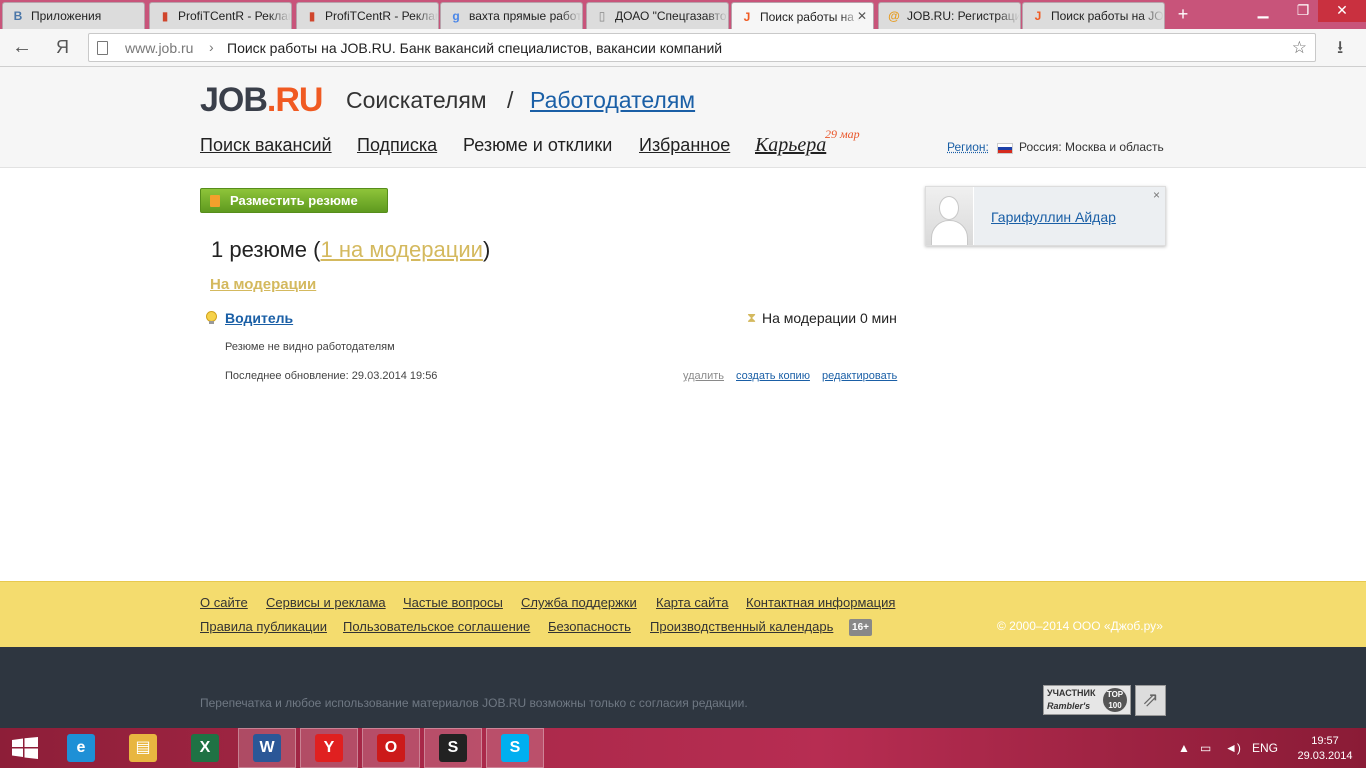 Image resolution: width=1366 pixels, height=768 pixels. Describe the element at coordinates (1233, 748) in the screenshot. I see `volume-icon: ◄)` at that location.